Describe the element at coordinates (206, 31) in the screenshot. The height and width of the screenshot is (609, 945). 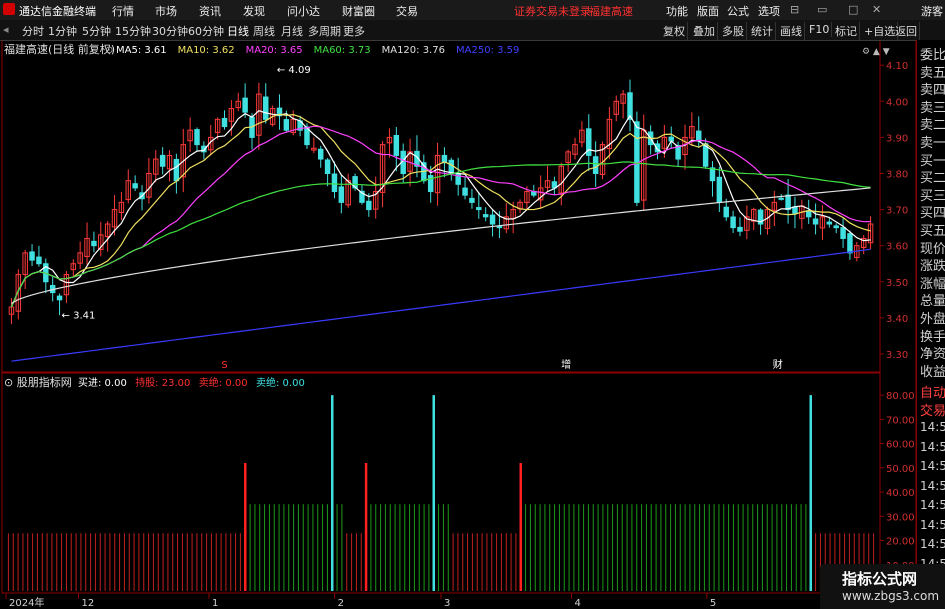
I see `period-60min: 60分钟` at that location.